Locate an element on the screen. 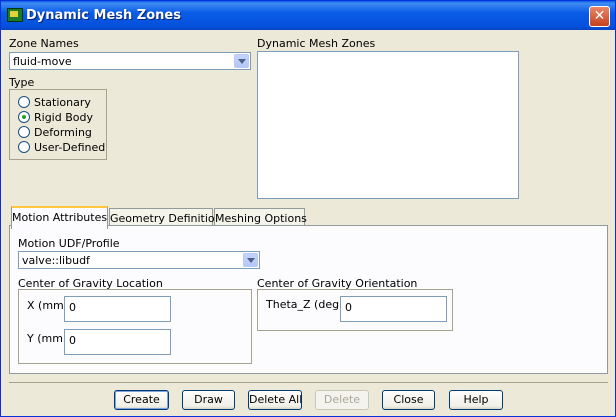  create-button: Create is located at coordinates (141, 400).